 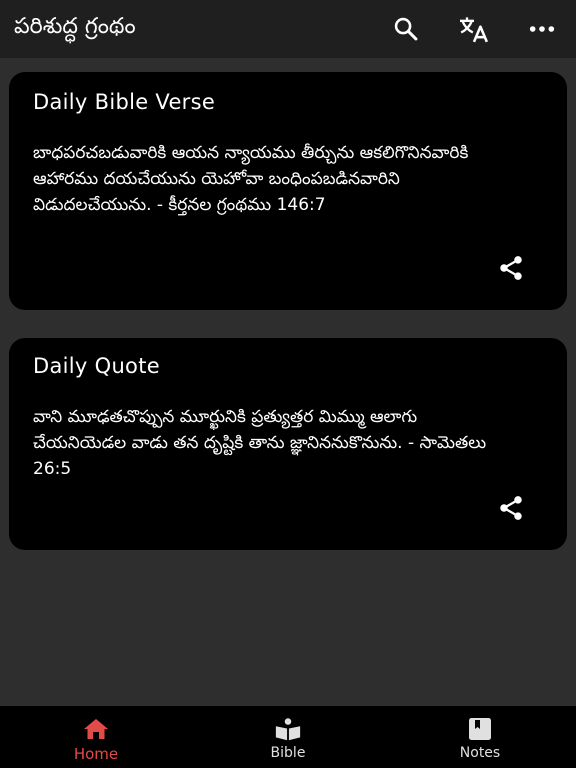 I want to click on share-quote-button, so click(x=511, y=508).